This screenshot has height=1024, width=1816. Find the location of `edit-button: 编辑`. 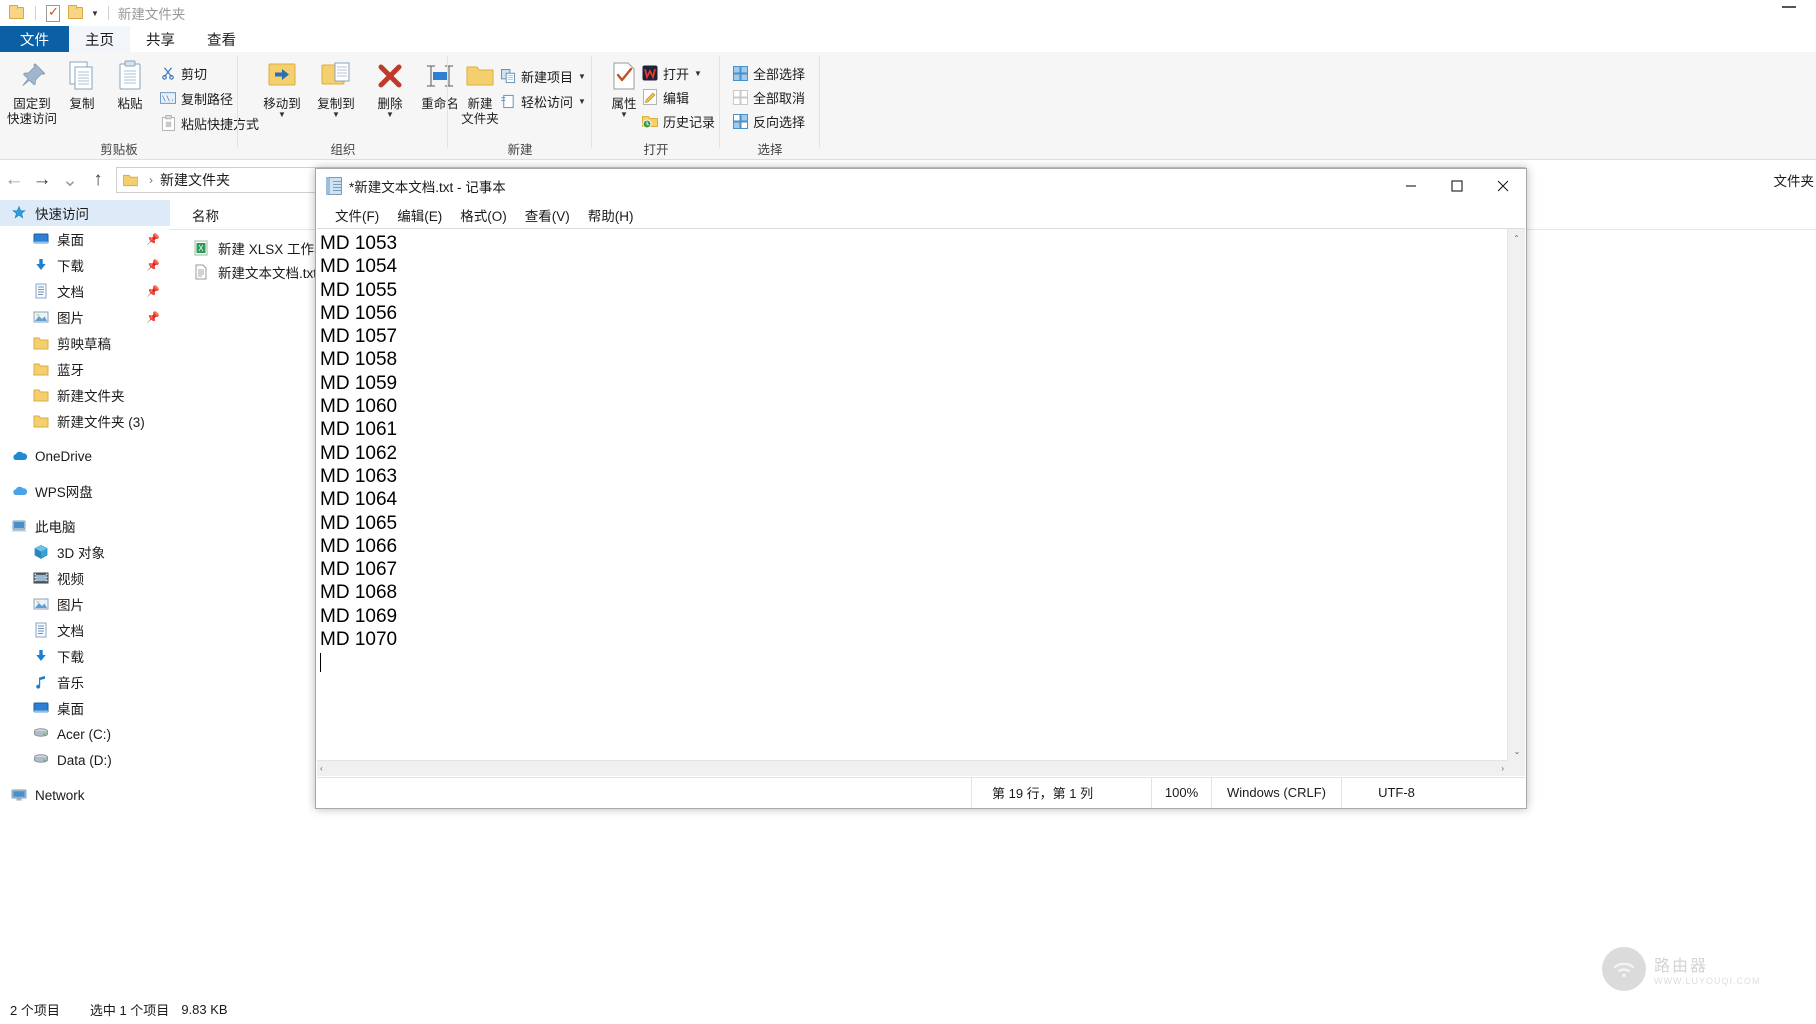

edit-button: 编辑 is located at coordinates (664, 97).